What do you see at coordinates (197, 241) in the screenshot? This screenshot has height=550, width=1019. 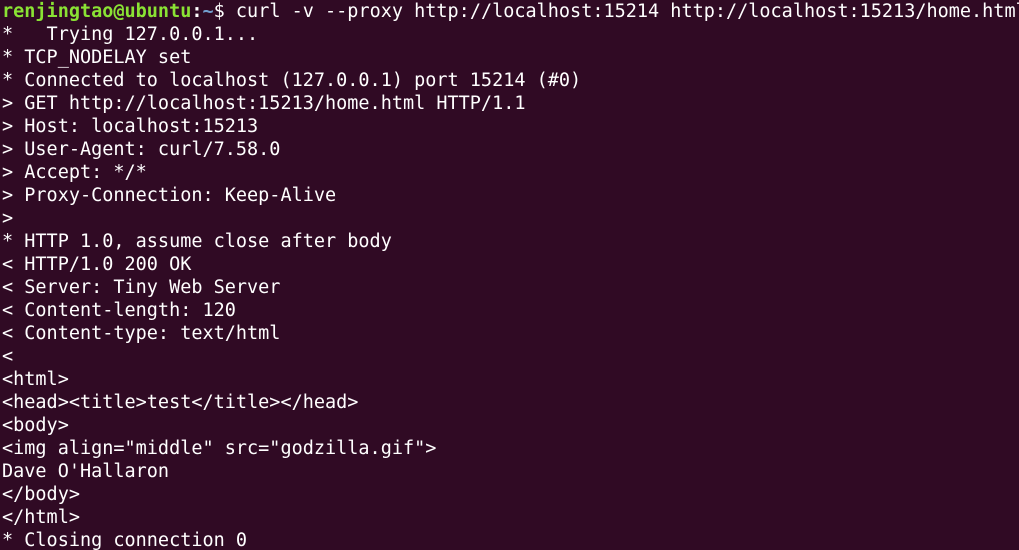 I see `output-line: * HTTP 1.0, assume close after body` at bounding box center [197, 241].